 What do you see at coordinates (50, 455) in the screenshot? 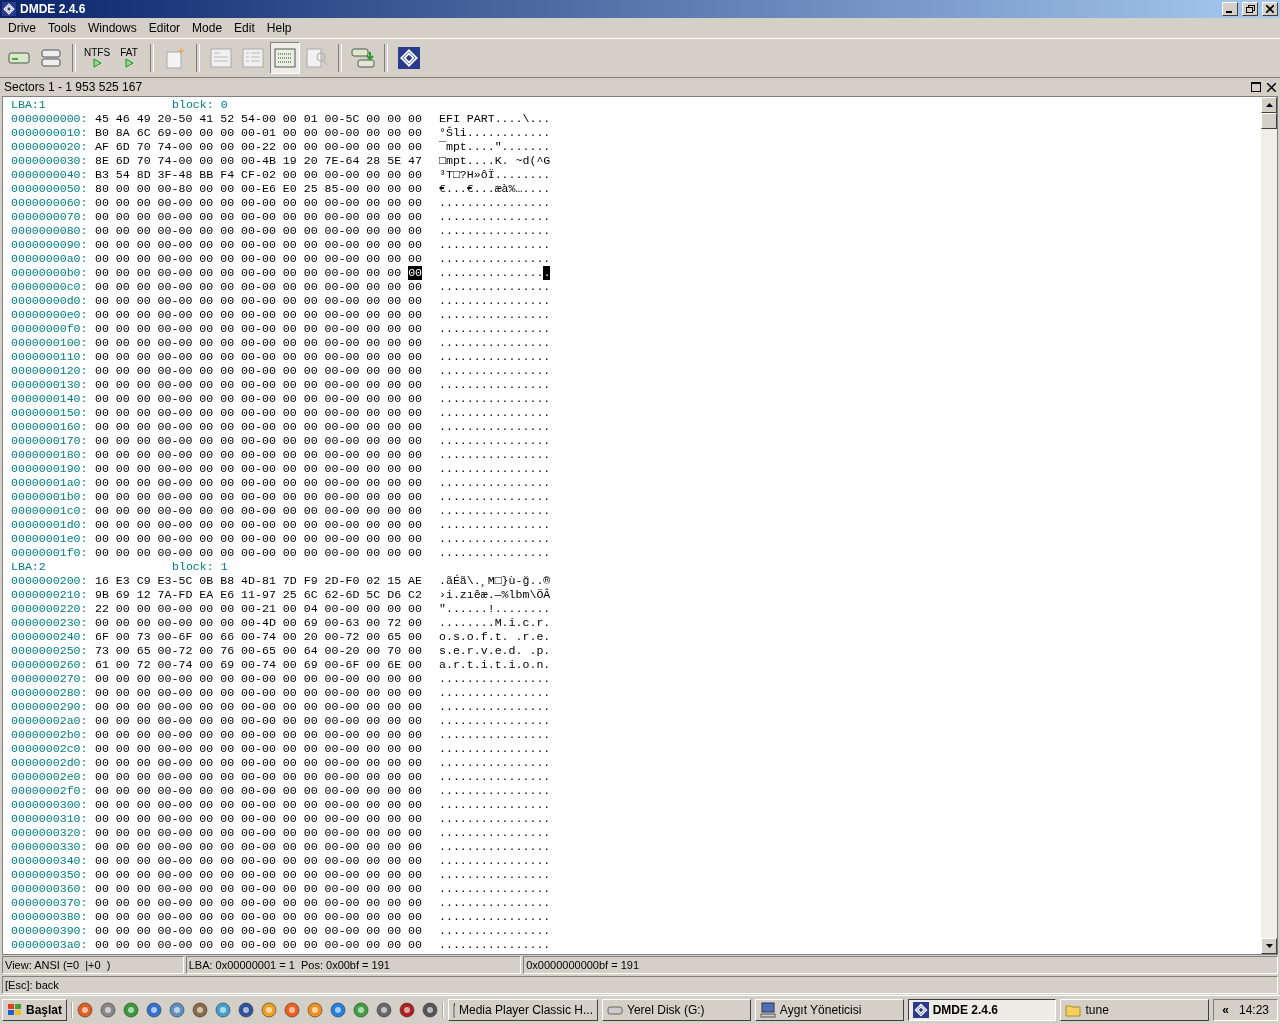
I see `offset-label: 0000000180:` at bounding box center [50, 455].